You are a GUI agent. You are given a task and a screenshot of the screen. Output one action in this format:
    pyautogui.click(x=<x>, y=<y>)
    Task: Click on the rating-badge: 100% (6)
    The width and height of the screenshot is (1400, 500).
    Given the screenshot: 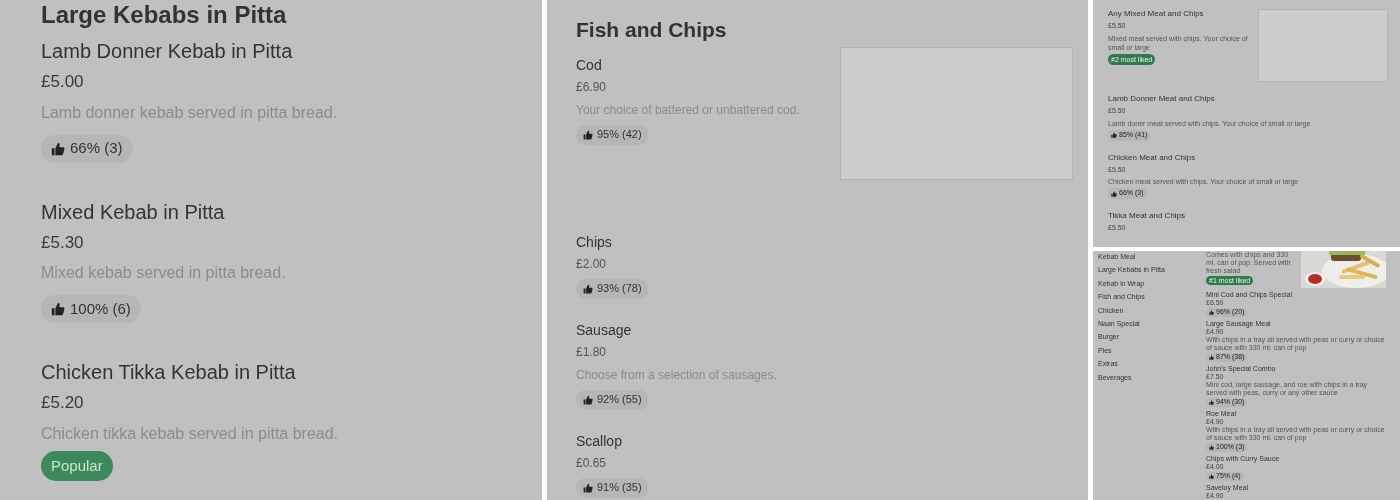 What is the action you would take?
    pyautogui.click(x=91, y=309)
    